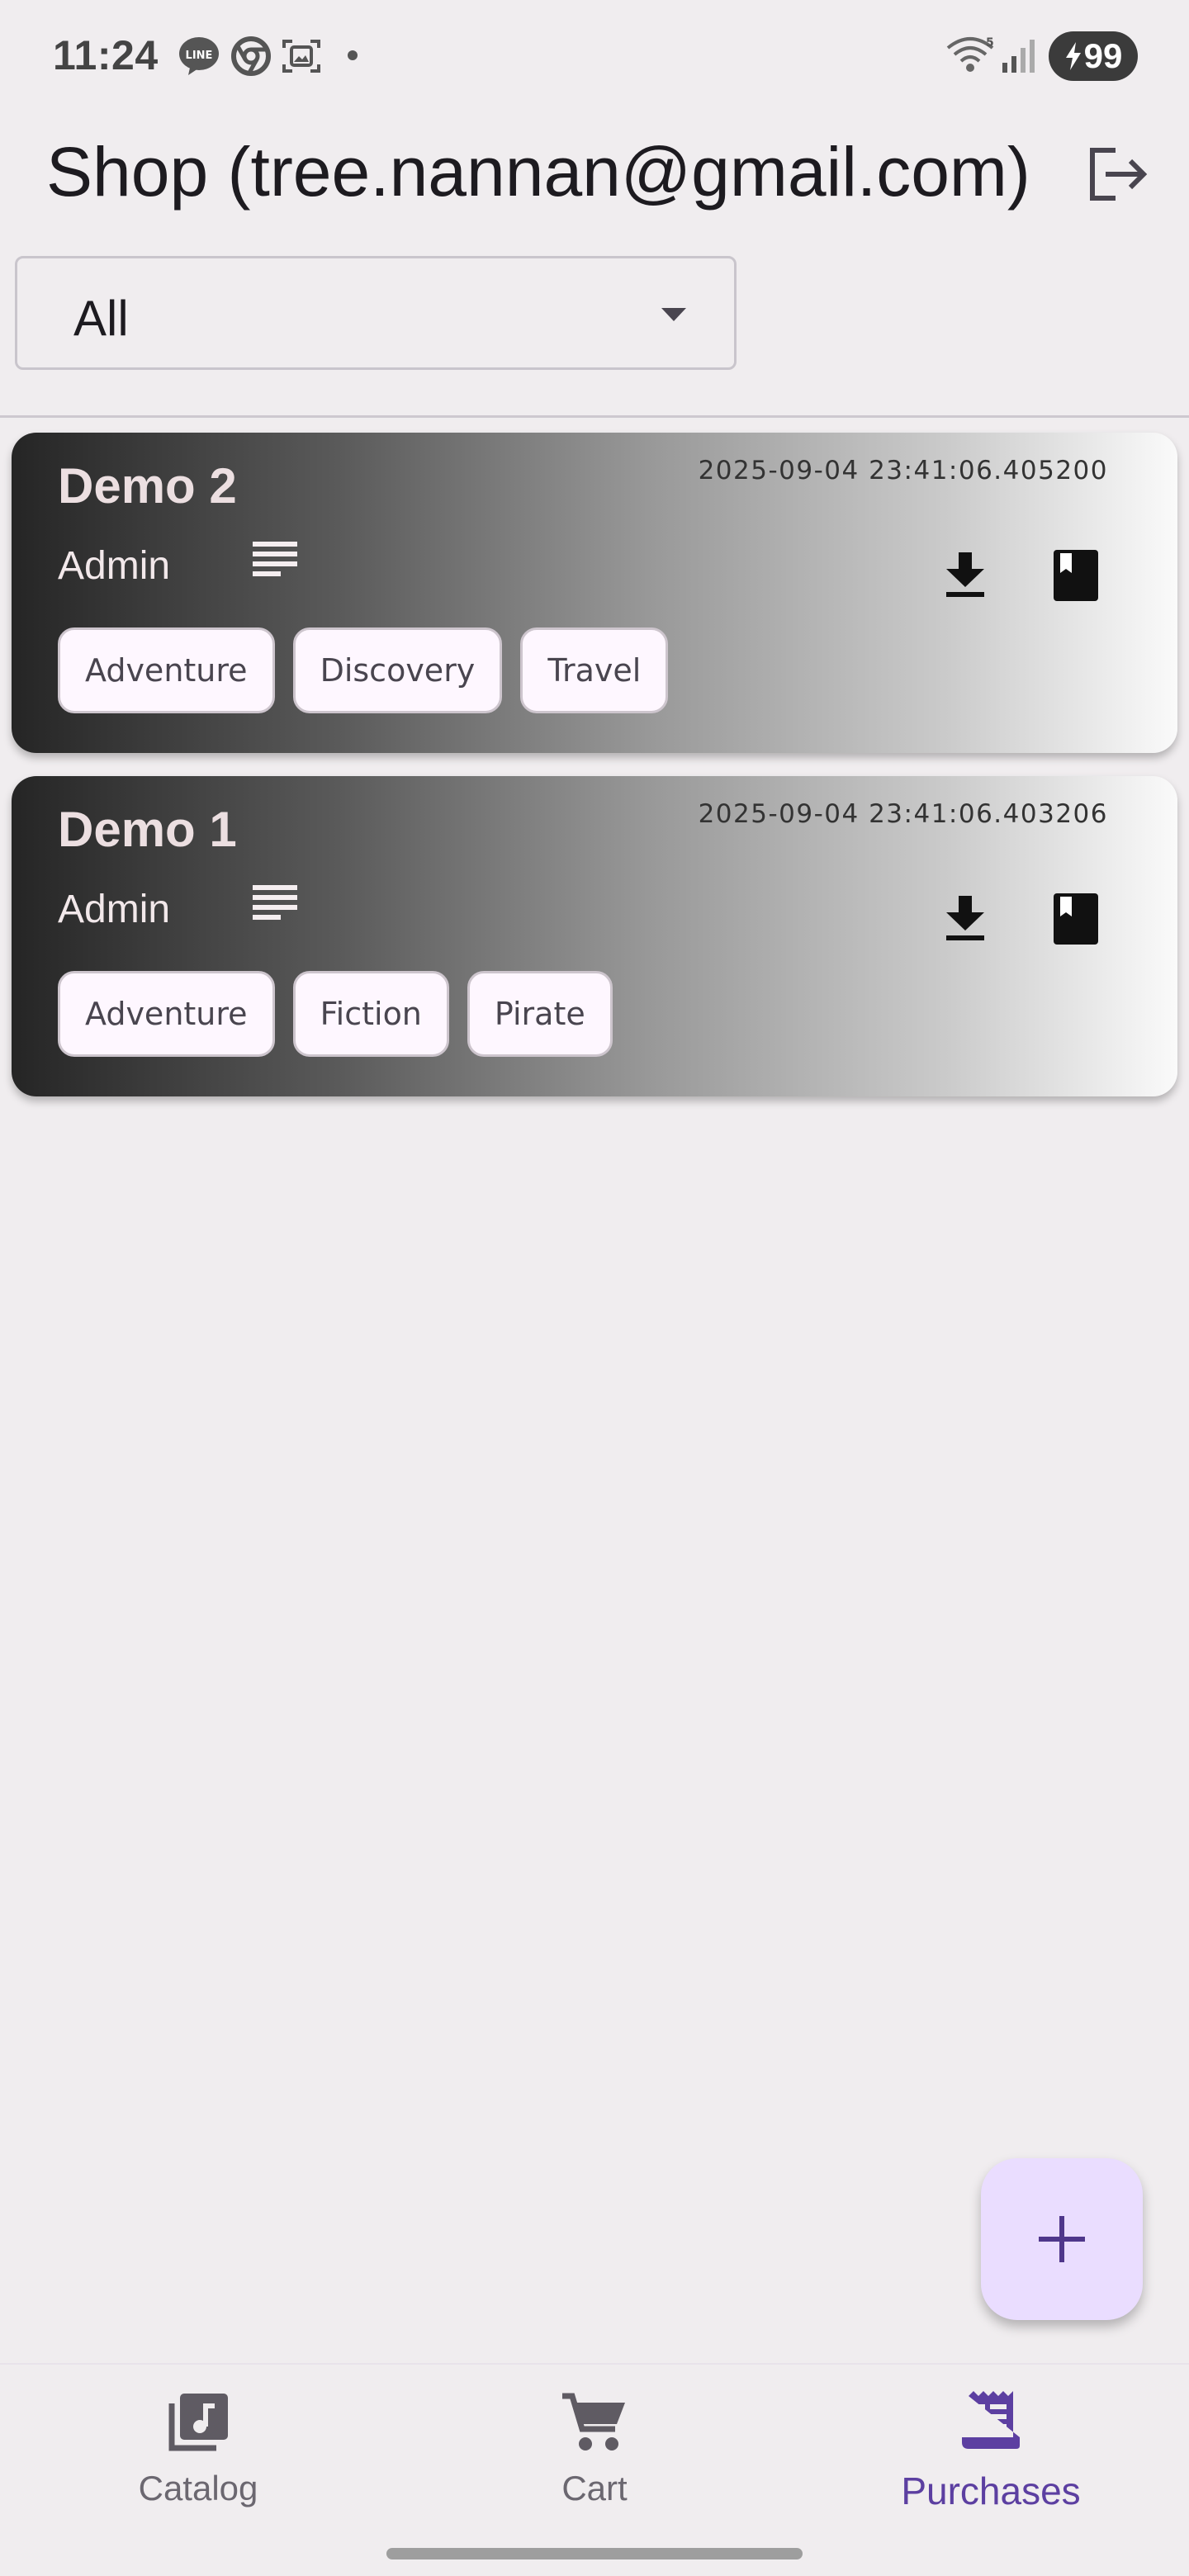 This screenshot has height=2576, width=1189. Describe the element at coordinates (301, 58) in the screenshot. I see `screenshot-icon` at that location.